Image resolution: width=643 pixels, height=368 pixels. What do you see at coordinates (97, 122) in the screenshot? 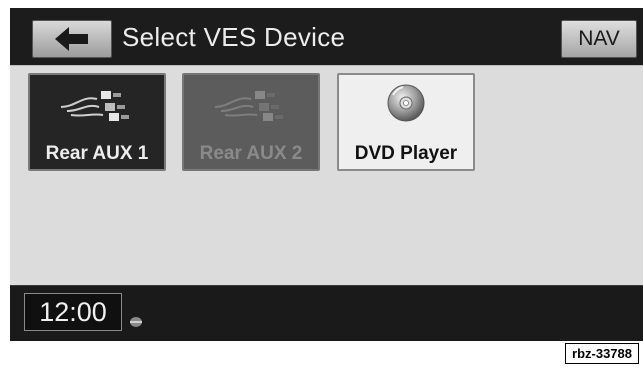
I see `device-rear-aux-1-button: Rear AUX 1` at bounding box center [97, 122].